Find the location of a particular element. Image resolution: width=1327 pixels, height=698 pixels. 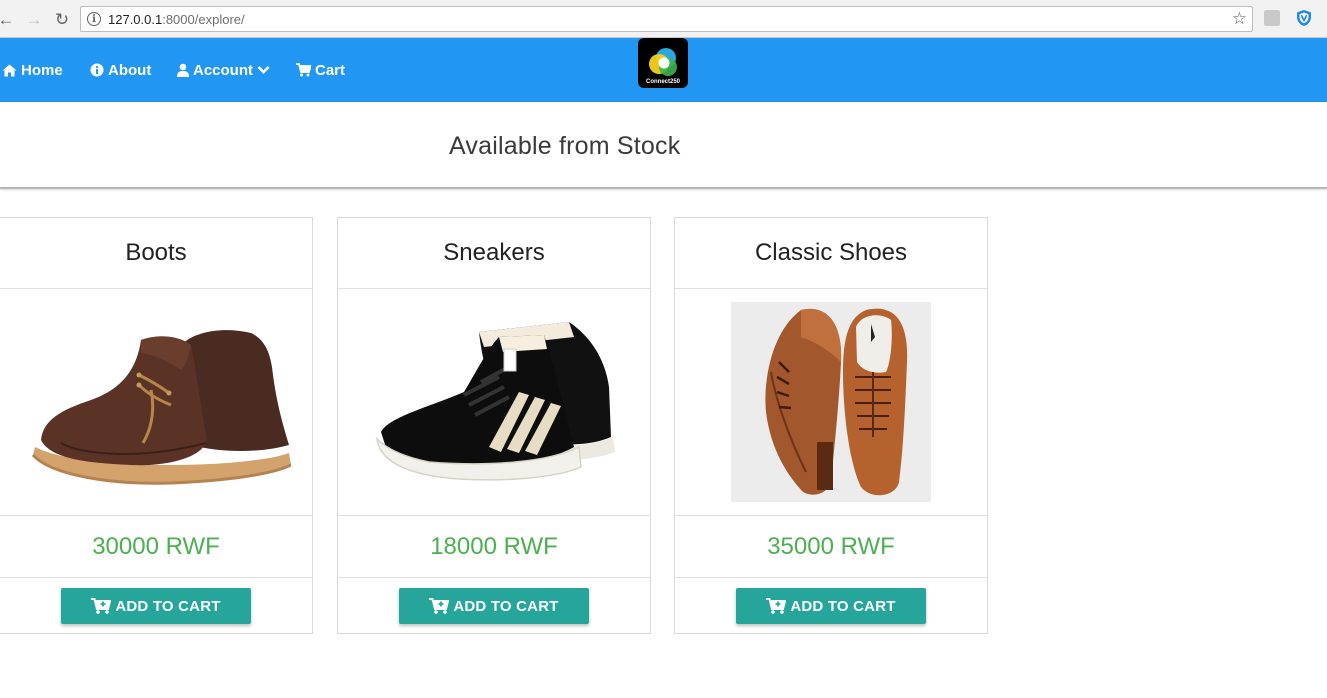

product-card-boots: Boots 30000 RWF ADD TO CART is located at coordinates (156, 425).